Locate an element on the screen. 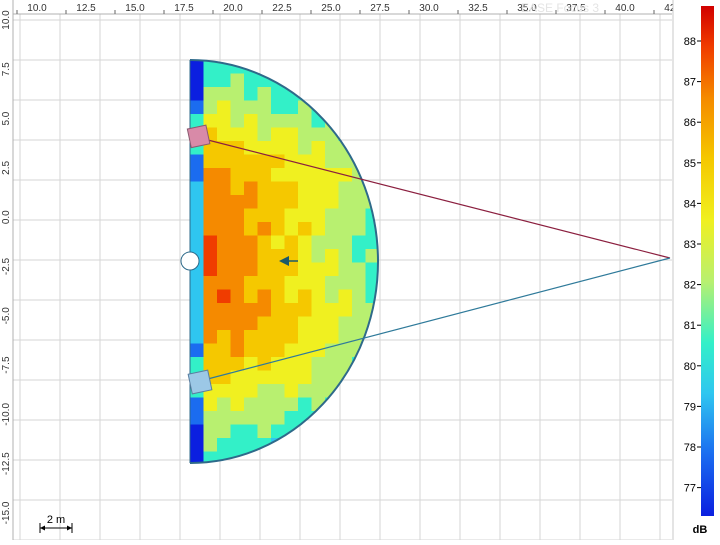 Image resolution: width=720 pixels, height=545 pixels. speaker-bottom is located at coordinates (200, 382).